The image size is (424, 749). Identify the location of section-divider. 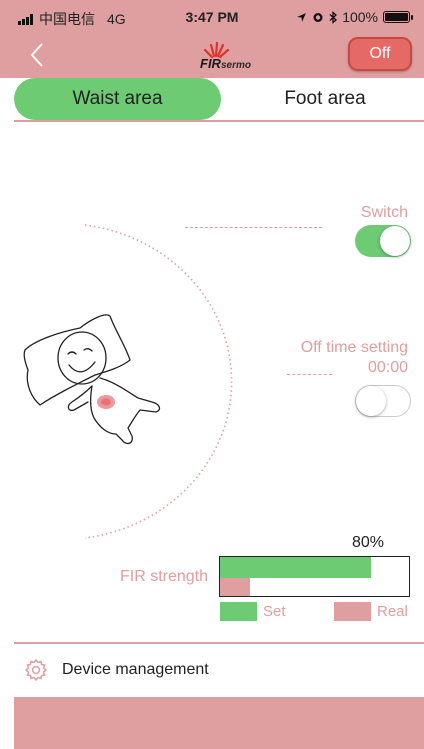
(219, 643).